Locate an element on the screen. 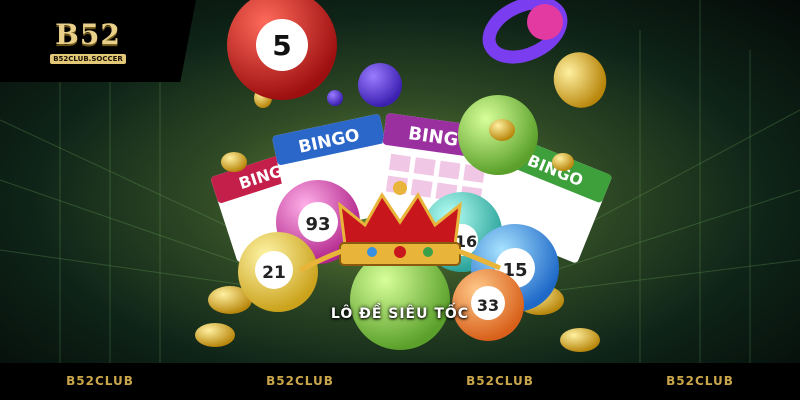  ball-33: 33 is located at coordinates (488, 305).